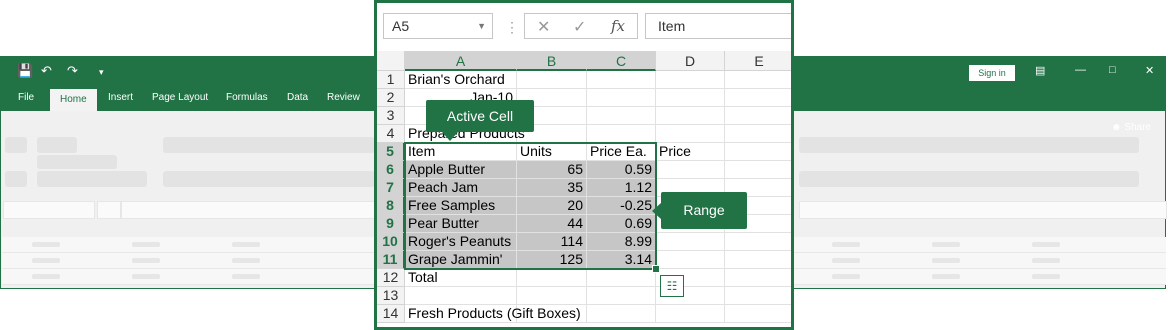  I want to click on cell-a9: Pear Butter, so click(461, 224).